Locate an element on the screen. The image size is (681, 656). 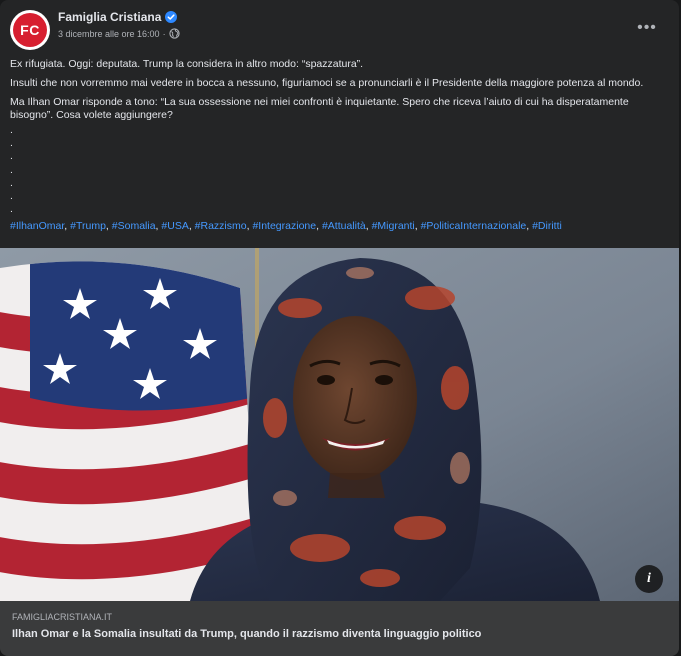
hashtag-link: #Trump is located at coordinates (88, 226).